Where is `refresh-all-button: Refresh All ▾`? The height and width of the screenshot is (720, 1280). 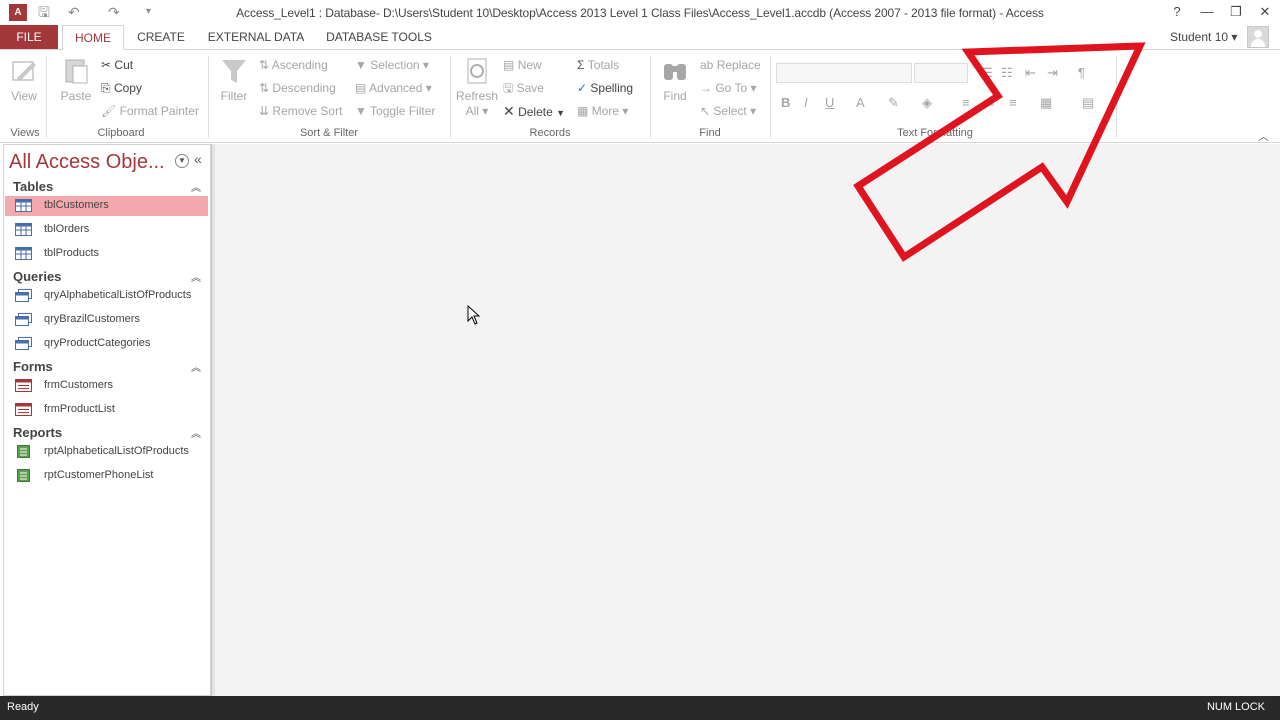
refresh-all-button: Refresh All ▾ is located at coordinates (477, 87).